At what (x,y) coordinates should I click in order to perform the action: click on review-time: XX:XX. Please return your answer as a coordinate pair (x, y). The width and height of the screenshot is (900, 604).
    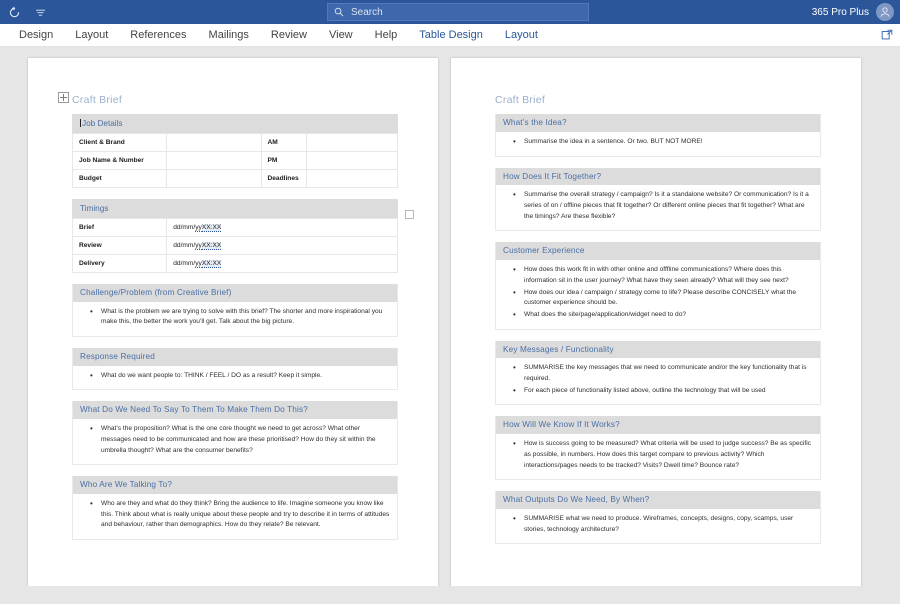
    Looking at the image, I should click on (211, 245).